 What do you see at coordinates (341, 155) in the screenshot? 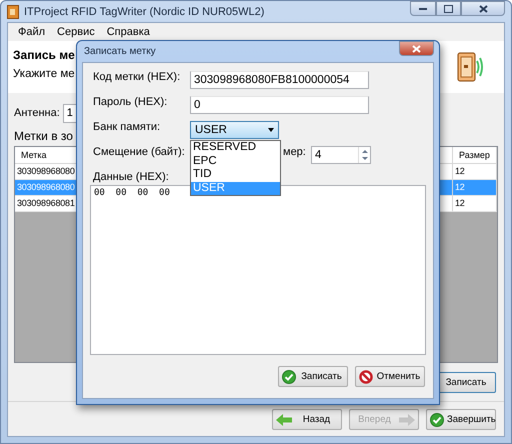
I see `size-spinner: 4` at bounding box center [341, 155].